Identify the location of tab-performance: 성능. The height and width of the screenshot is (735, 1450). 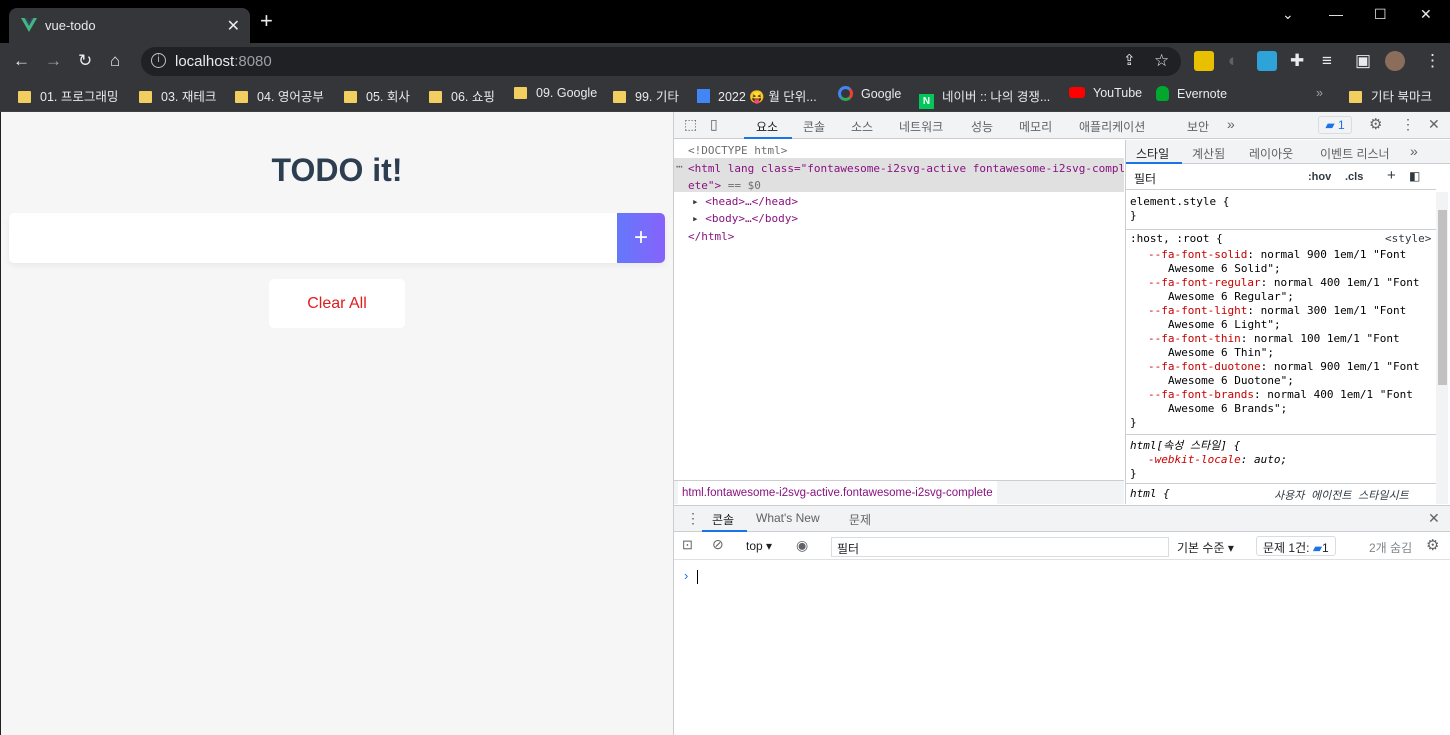
(982, 126).